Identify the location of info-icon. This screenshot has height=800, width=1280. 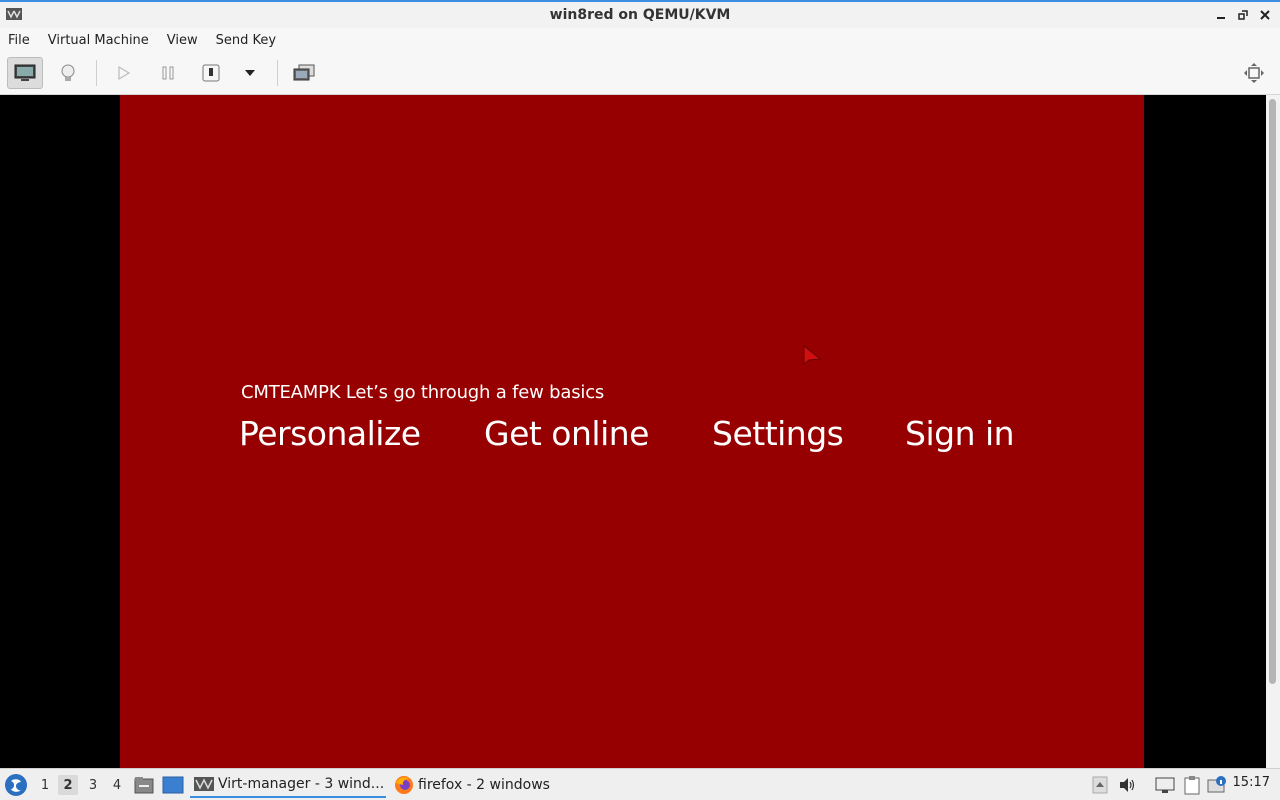
(1216, 784).